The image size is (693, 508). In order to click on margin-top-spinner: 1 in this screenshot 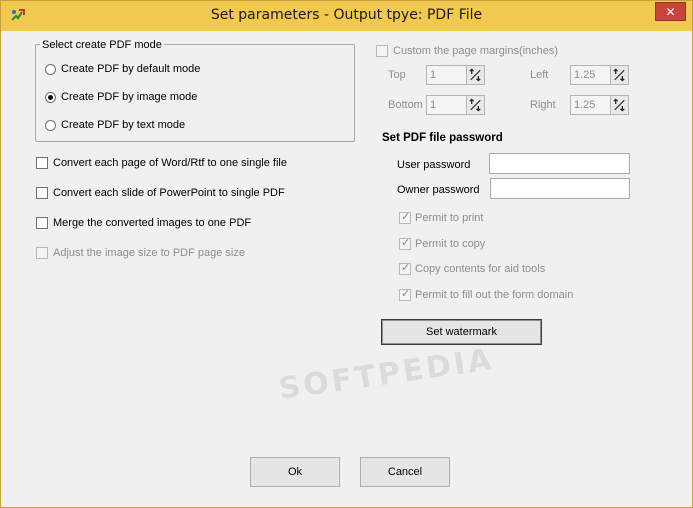, I will do `click(455, 75)`.